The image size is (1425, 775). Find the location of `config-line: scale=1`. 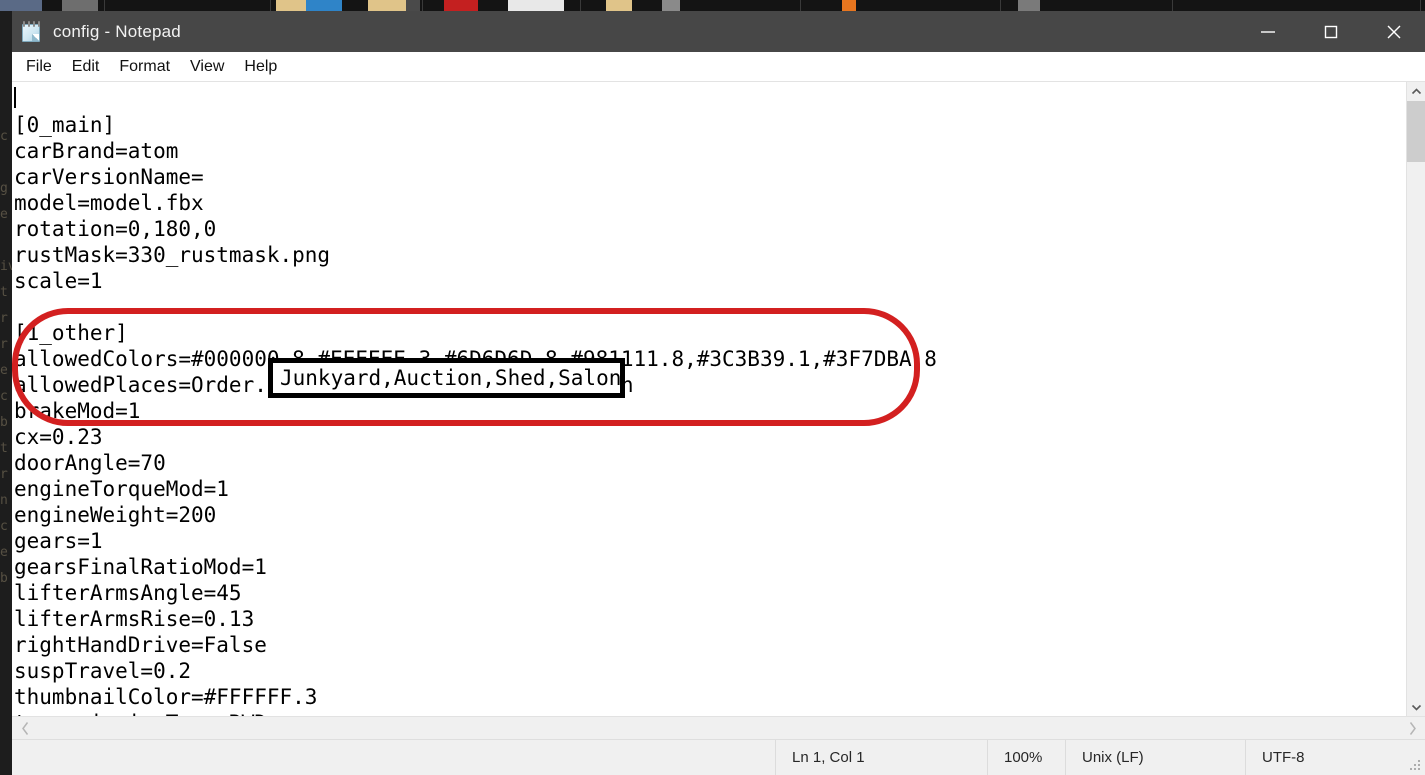

config-line: scale=1 is located at coordinates (58, 281).